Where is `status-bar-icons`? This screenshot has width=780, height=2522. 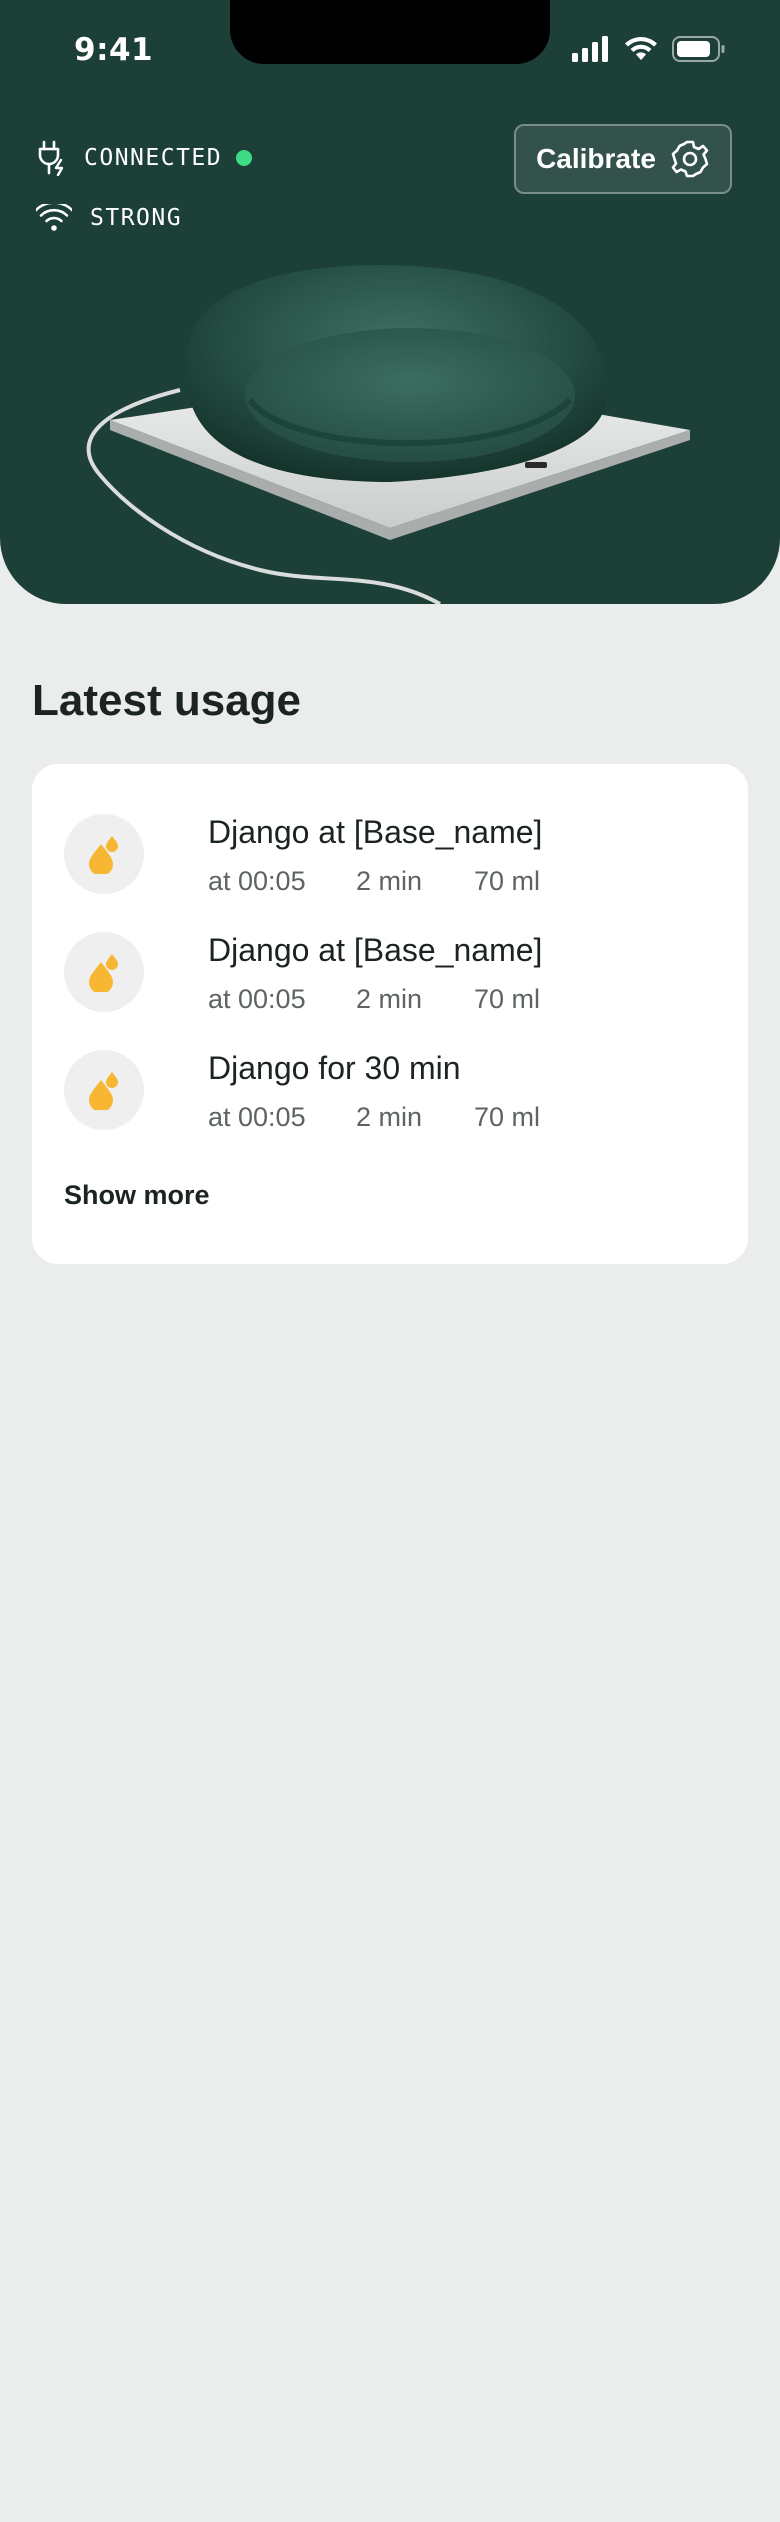
status-bar-icons is located at coordinates (649, 49).